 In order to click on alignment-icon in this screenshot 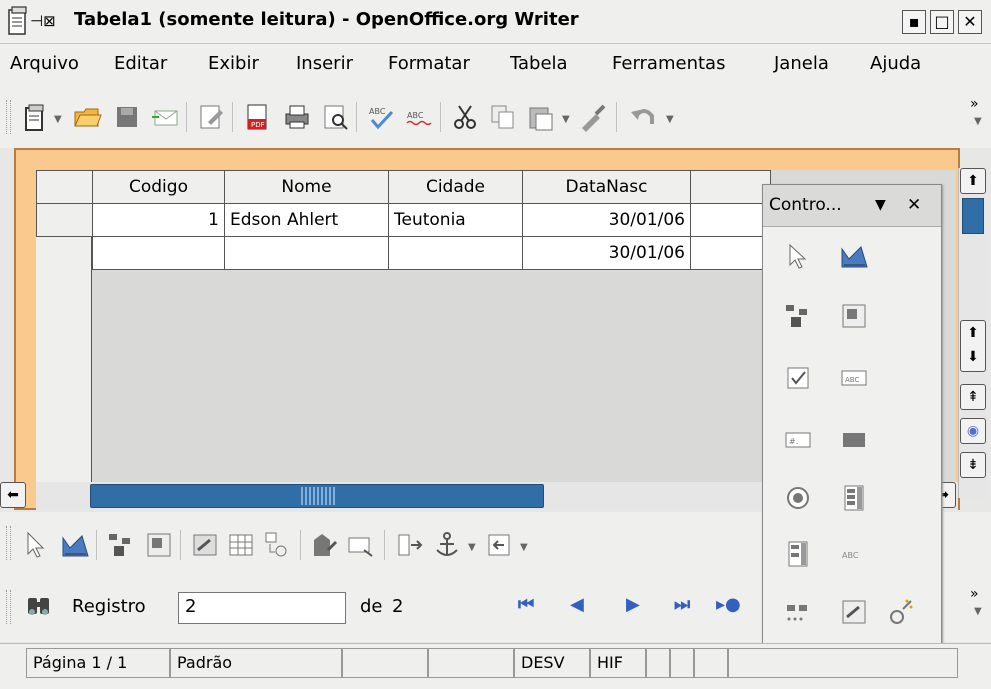, I will do `click(499, 545)`.